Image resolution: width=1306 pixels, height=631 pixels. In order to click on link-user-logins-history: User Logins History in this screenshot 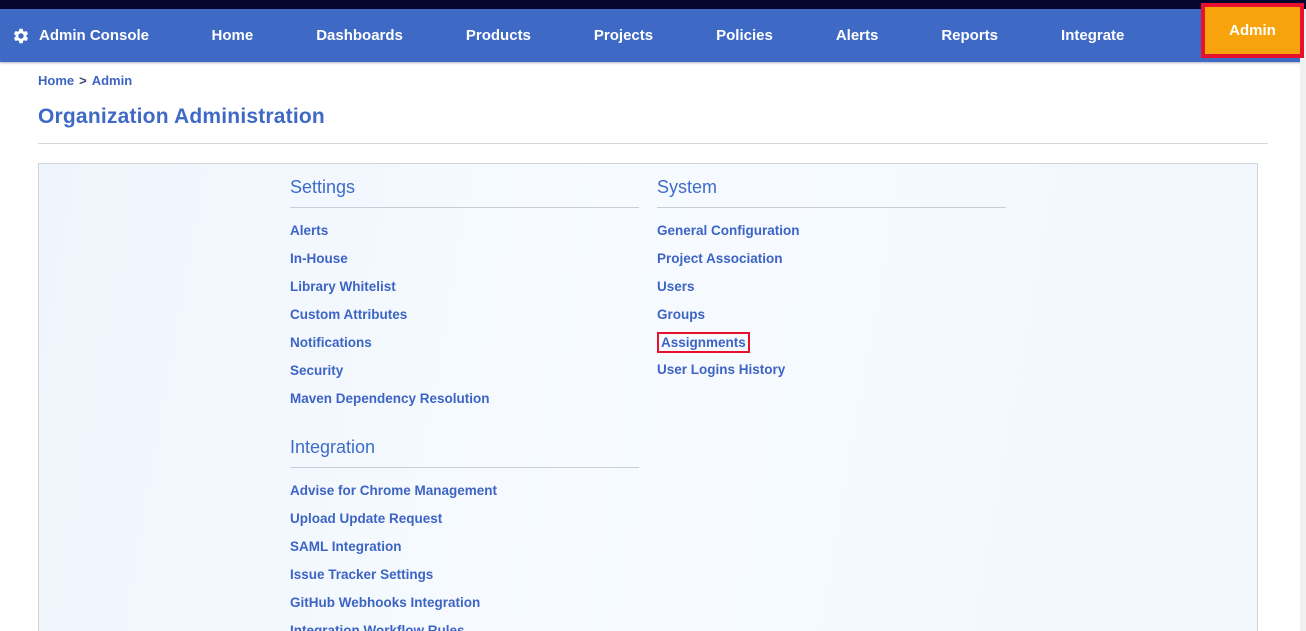, I will do `click(831, 370)`.